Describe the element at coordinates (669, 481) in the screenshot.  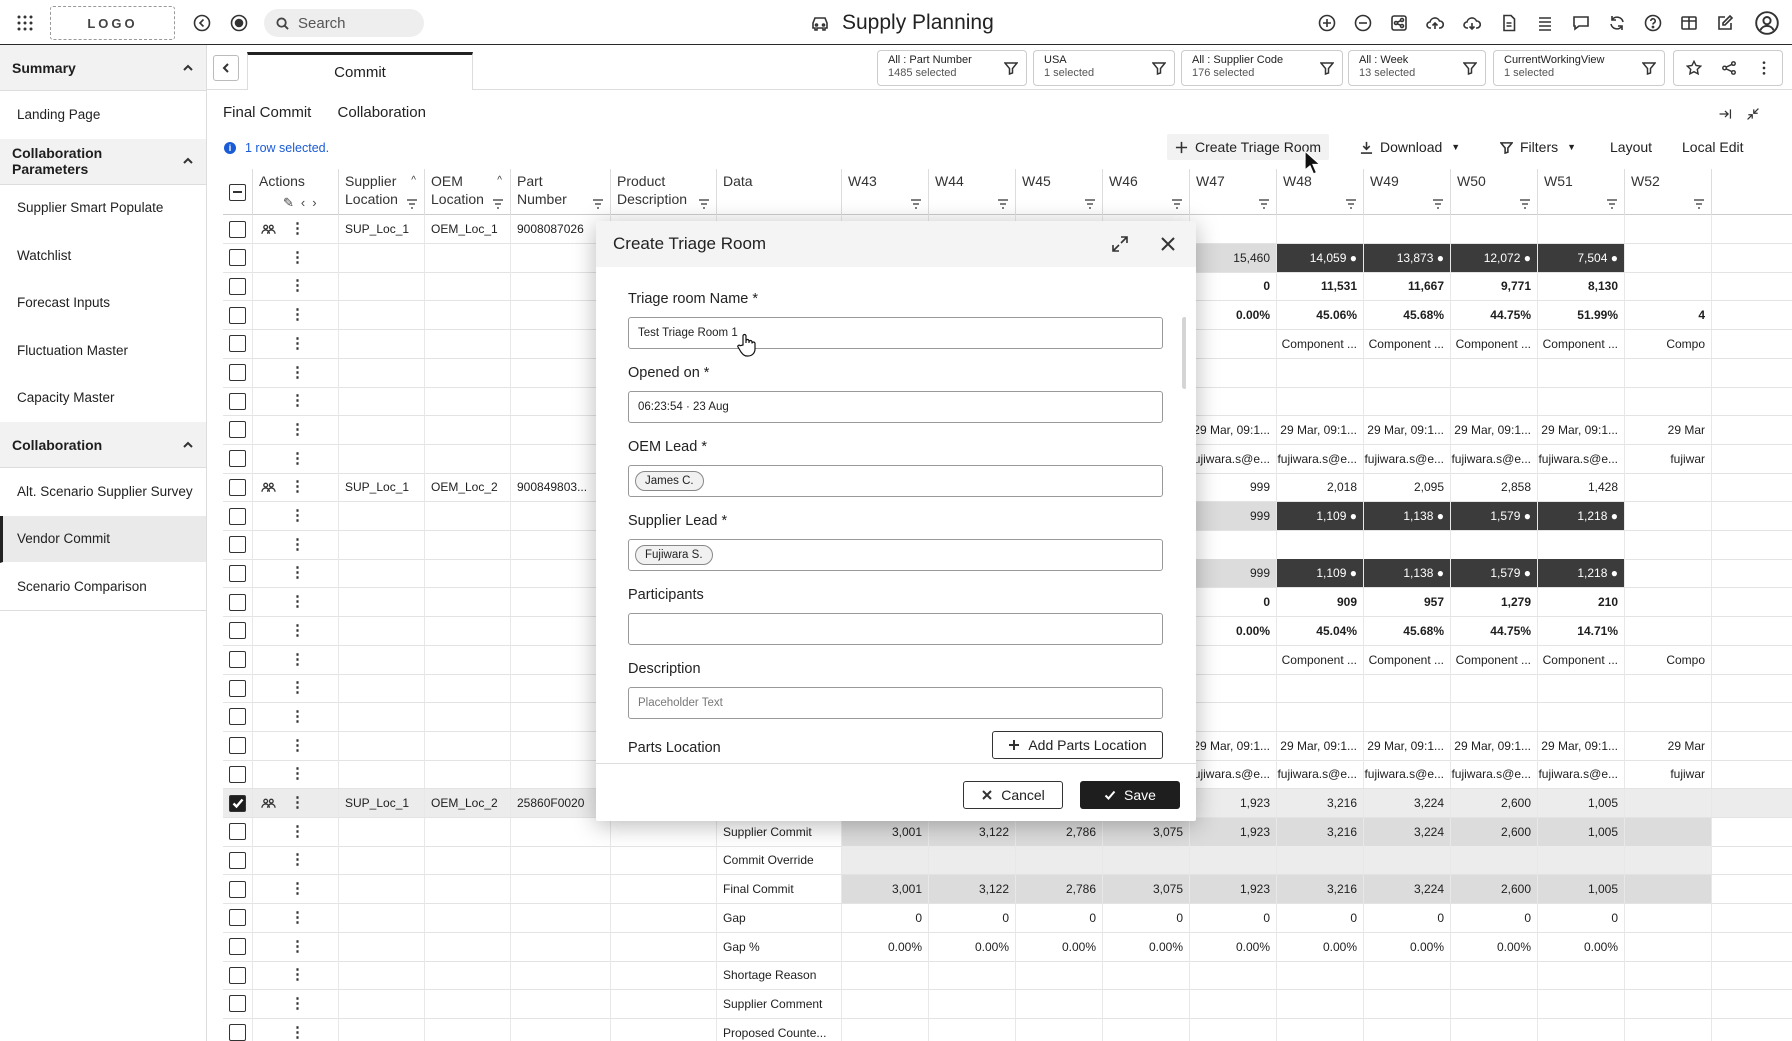
I see `oem-lead-chip: James C.` at that location.